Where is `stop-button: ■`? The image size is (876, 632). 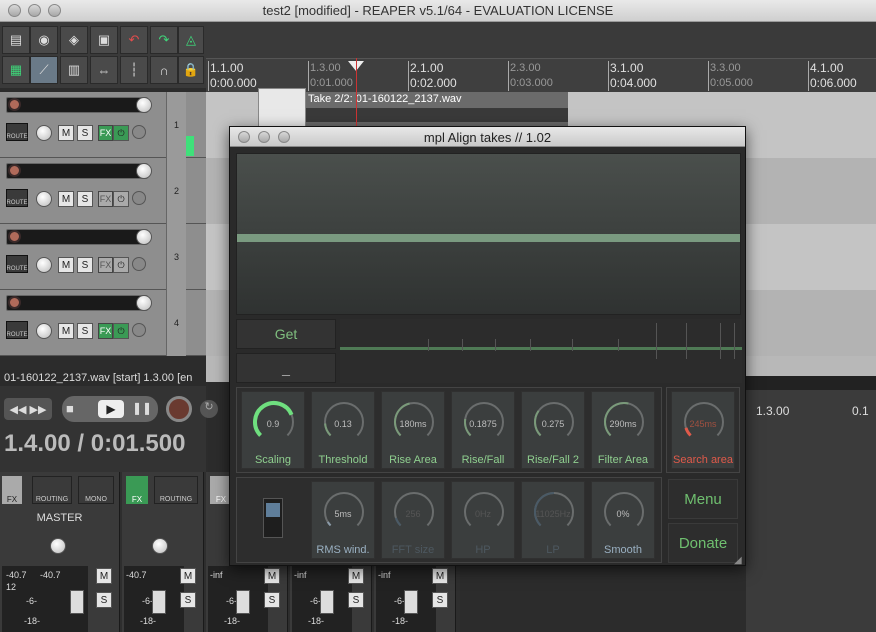 stop-button: ■ is located at coordinates (70, 408).